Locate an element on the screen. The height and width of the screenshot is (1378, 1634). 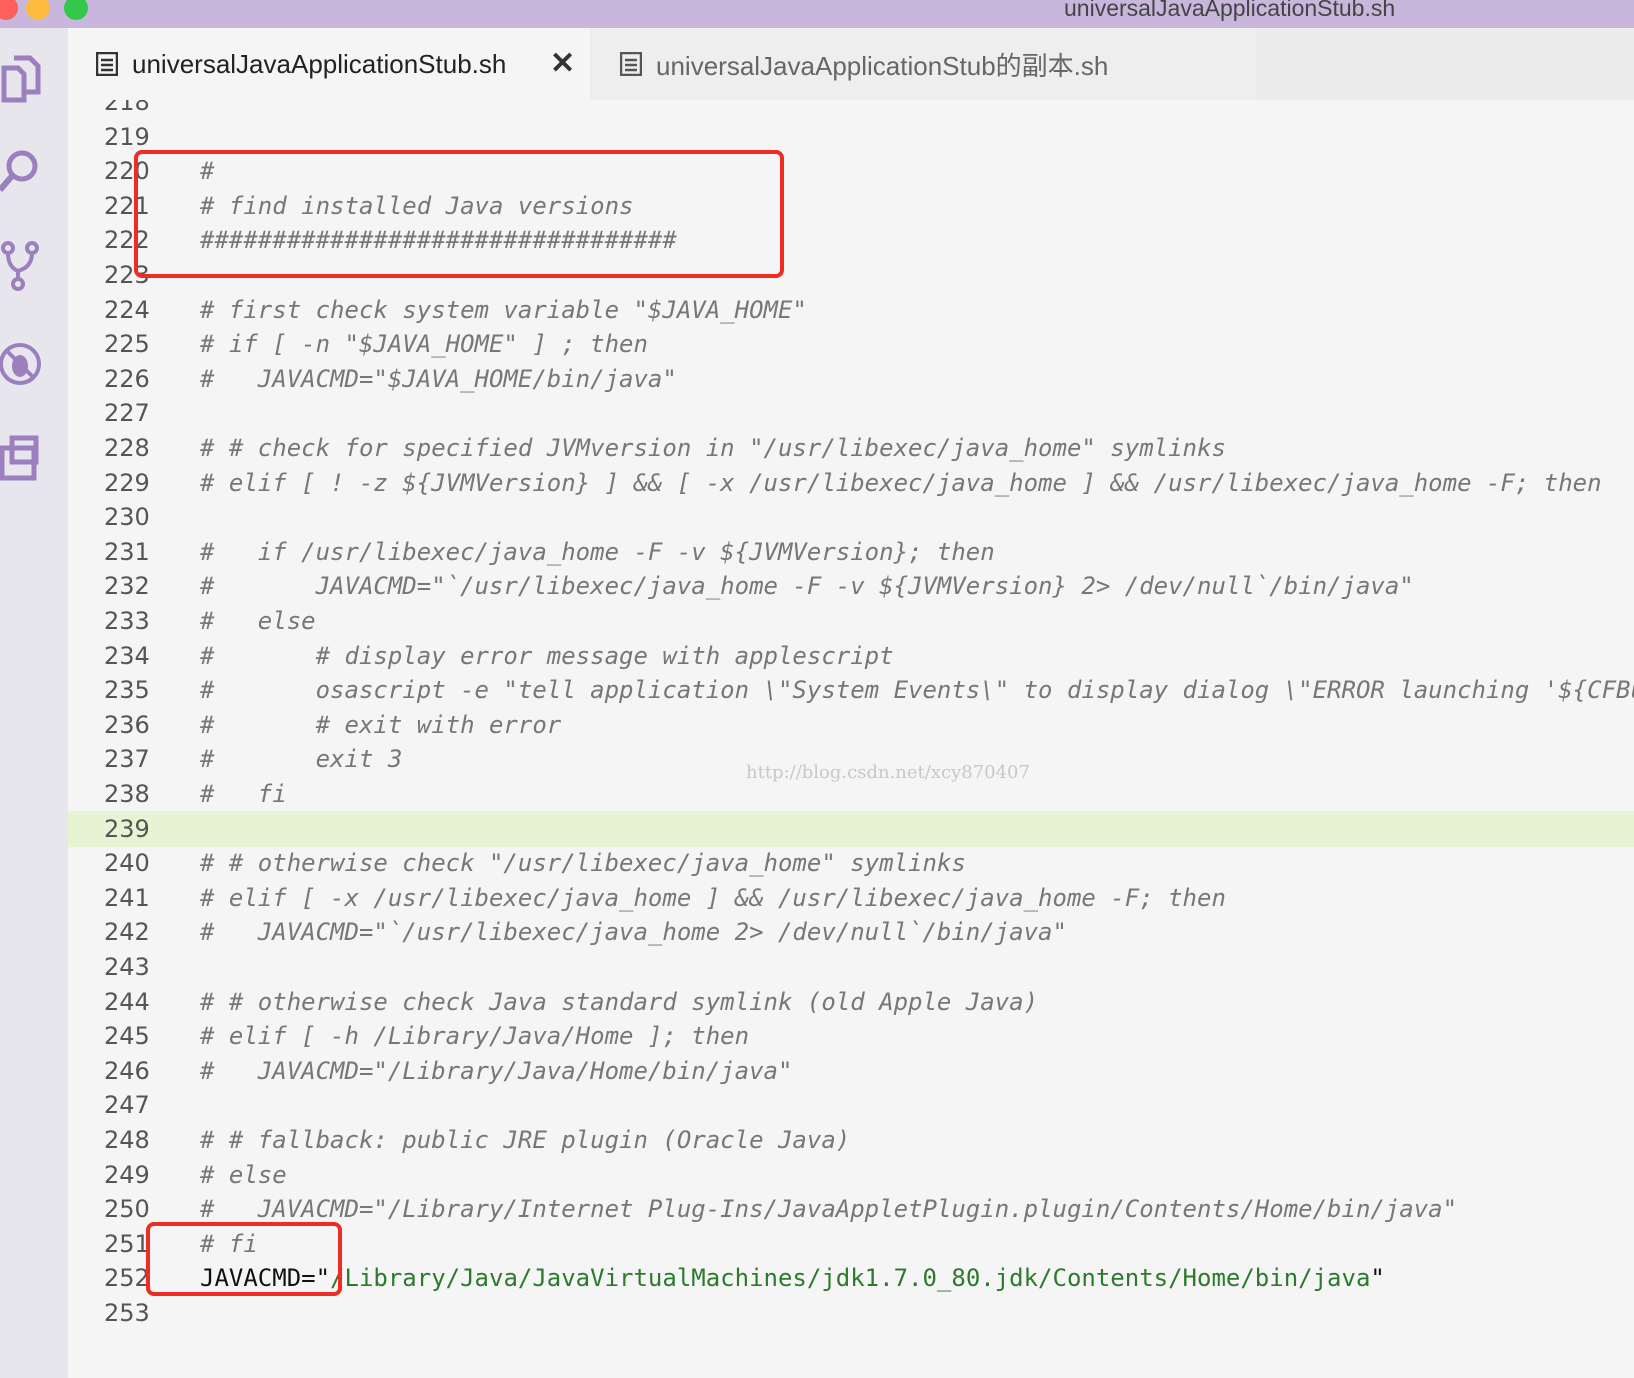
code-text: # exit 3 is located at coordinates (301, 759).